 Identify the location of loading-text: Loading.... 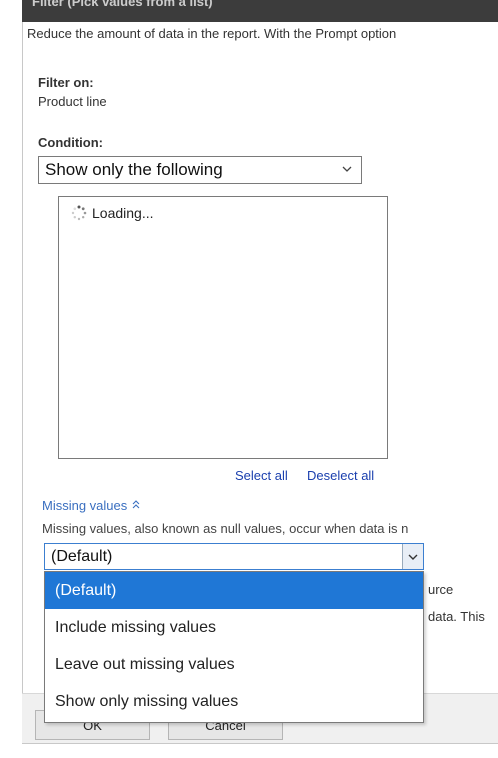
(123, 213).